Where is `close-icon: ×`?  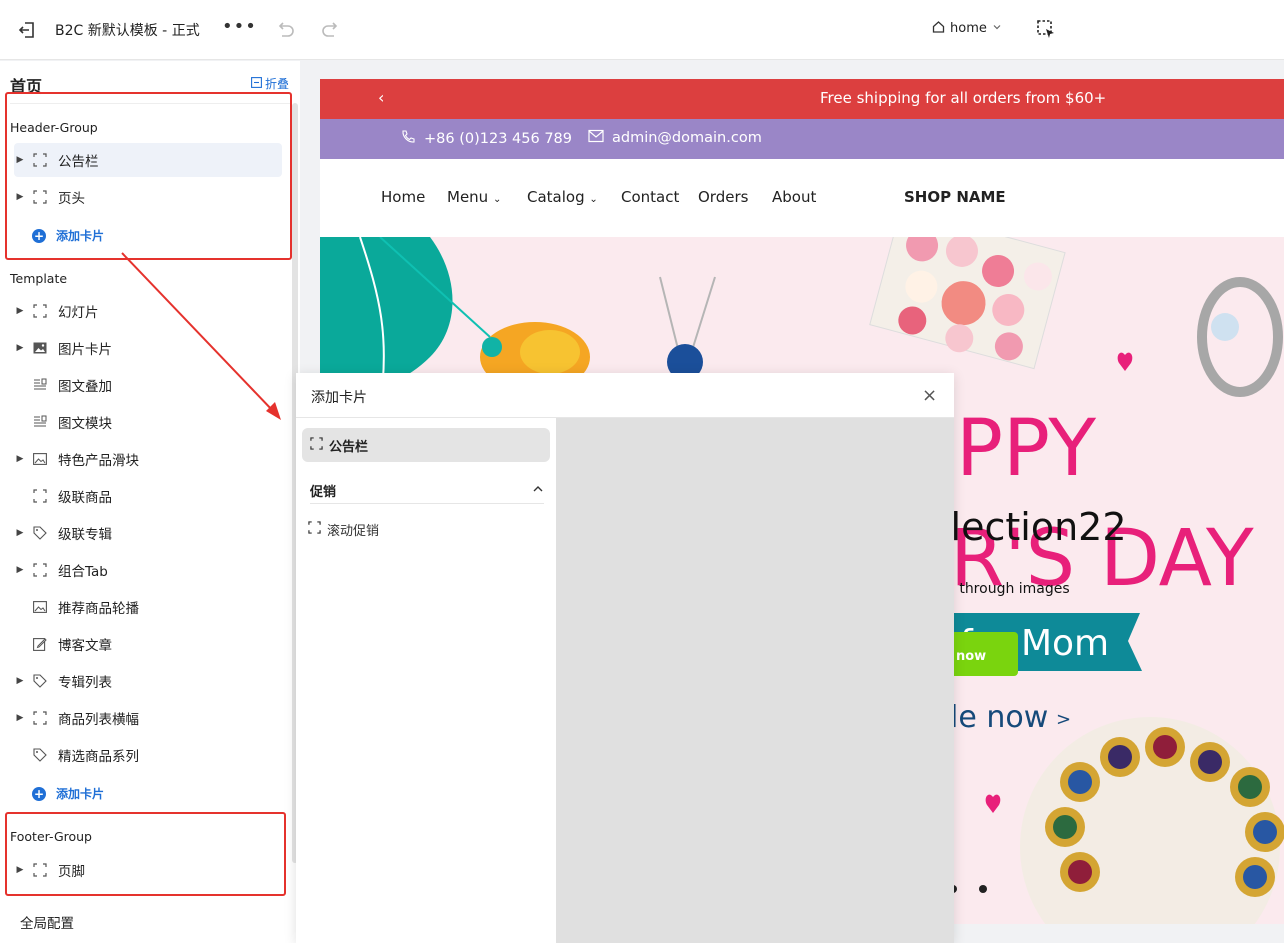 close-icon: × is located at coordinates (929, 395).